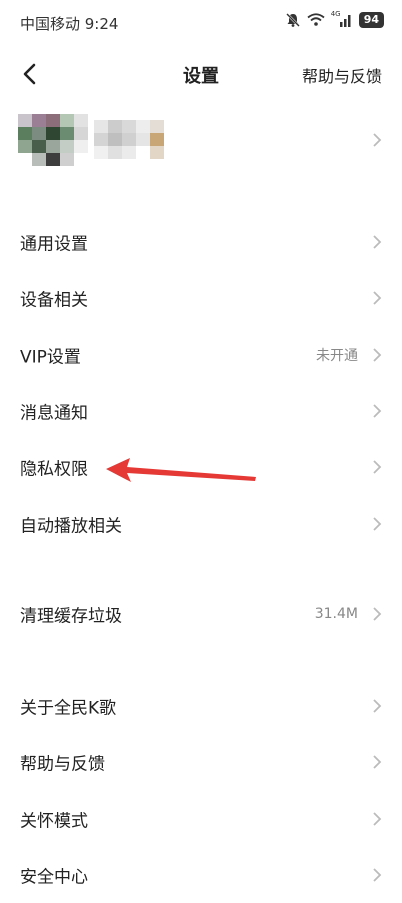  I want to click on settings-item-vip: VIP设置 未开通, so click(201, 355).